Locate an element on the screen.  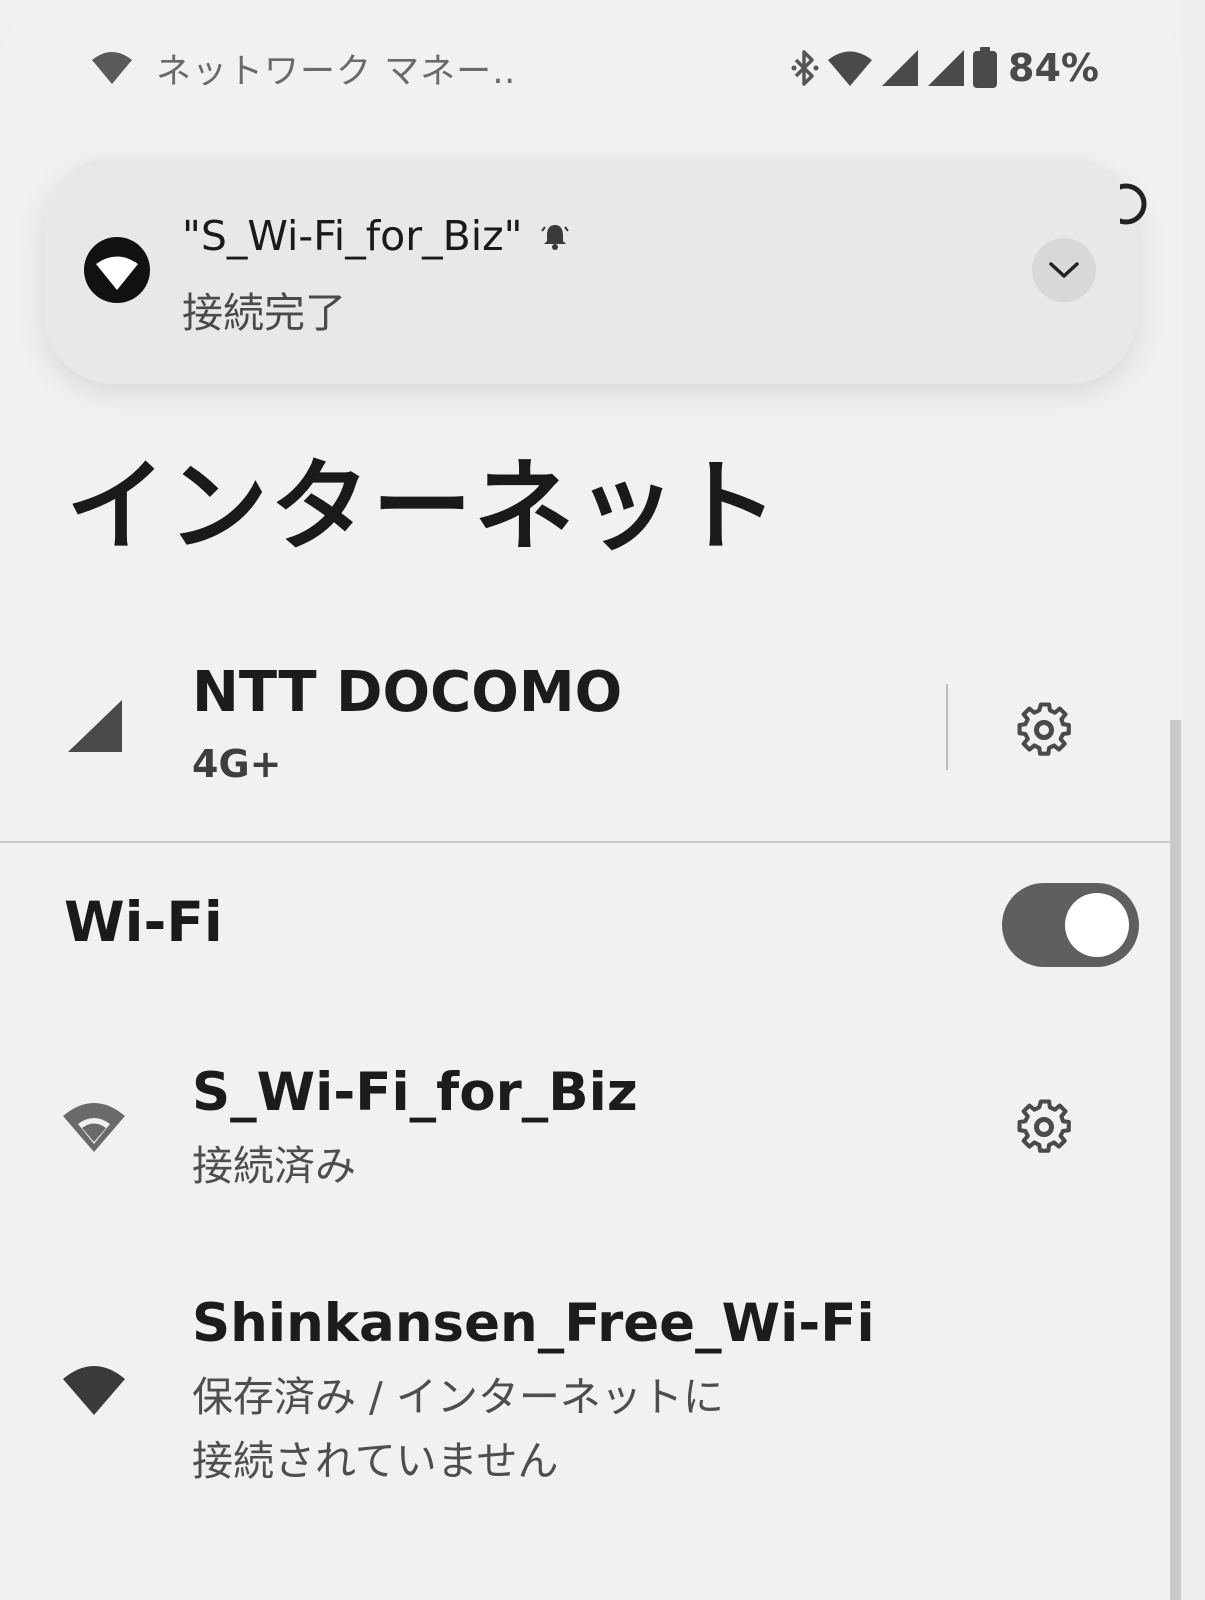
wifi-connected-icon is located at coordinates (94, 1127).